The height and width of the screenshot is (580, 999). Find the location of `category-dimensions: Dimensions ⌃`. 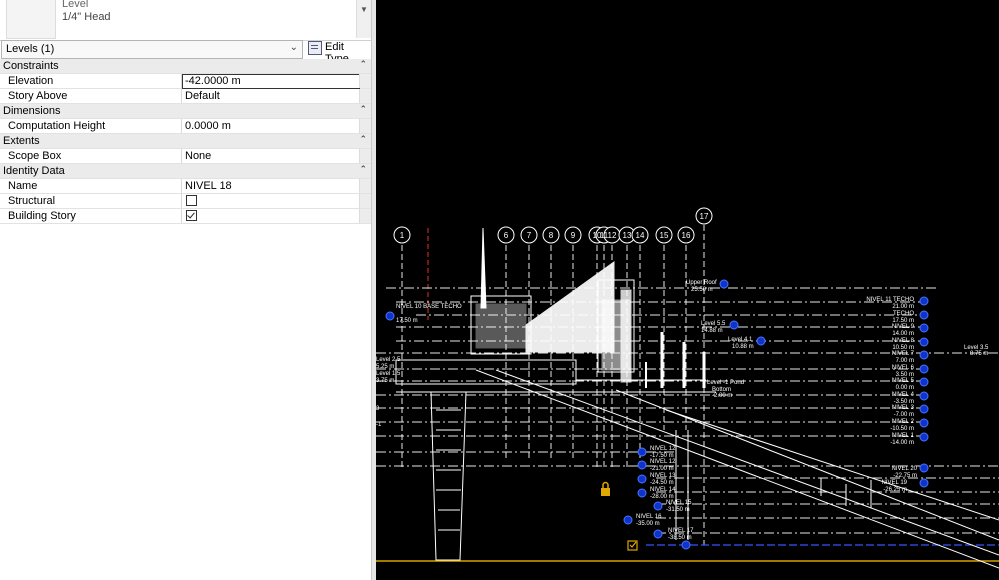

category-dimensions: Dimensions ⌃ is located at coordinates (185, 111).